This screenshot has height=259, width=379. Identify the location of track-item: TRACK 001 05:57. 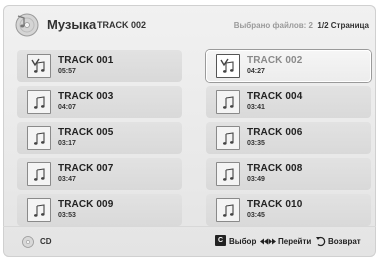
(99, 66).